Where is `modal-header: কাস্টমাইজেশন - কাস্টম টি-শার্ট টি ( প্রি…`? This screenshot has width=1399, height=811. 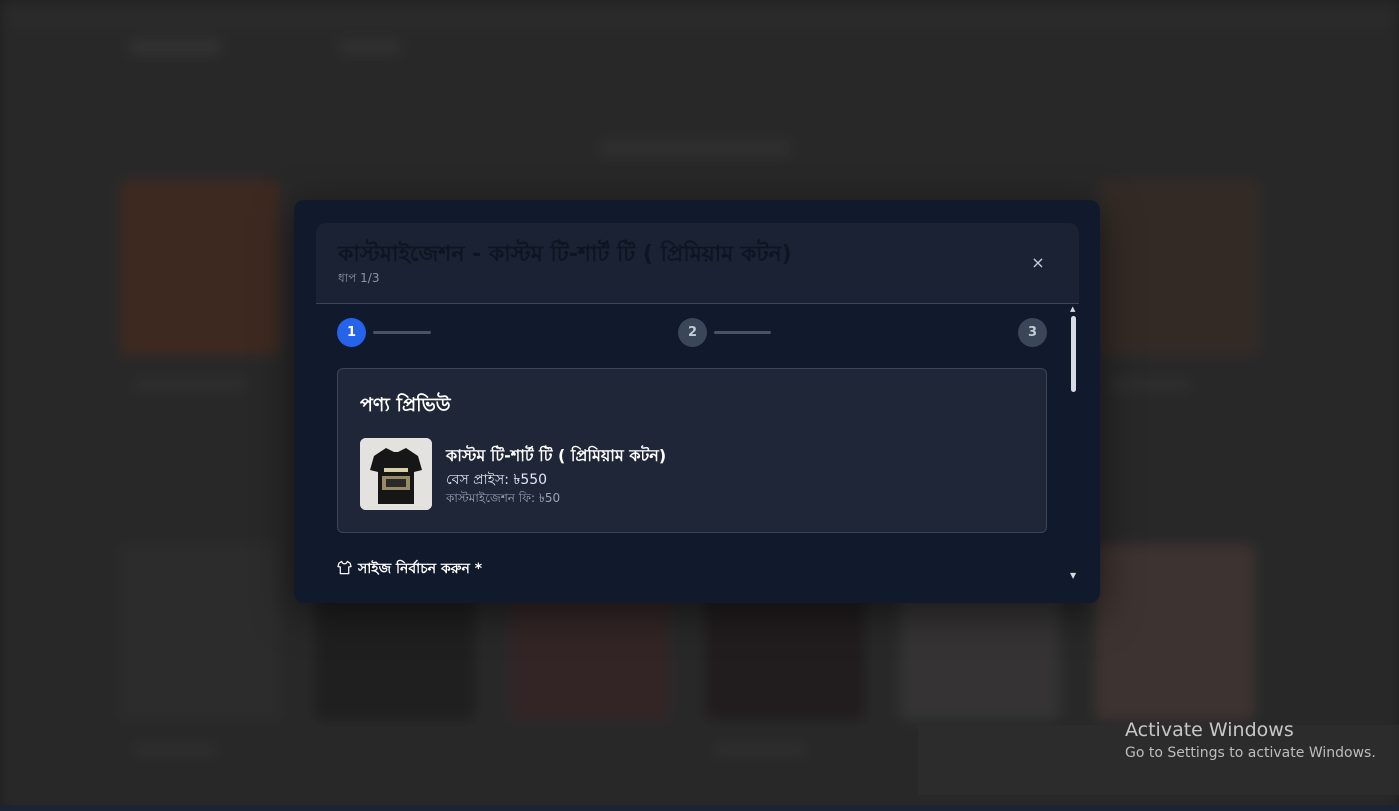 modal-header: কাস্টমাইজেশন - কাস্টম টি-শার্ট টি ( প্রি… is located at coordinates (697, 263).